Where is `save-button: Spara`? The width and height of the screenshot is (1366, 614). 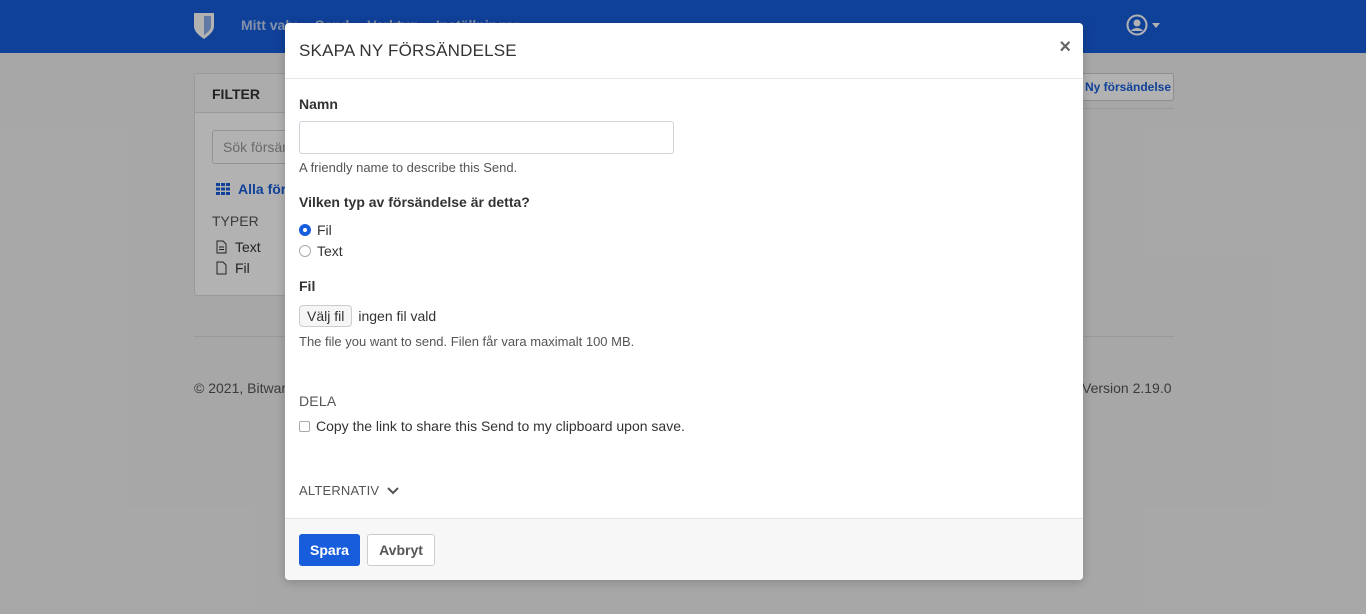
save-button: Spara is located at coordinates (329, 550).